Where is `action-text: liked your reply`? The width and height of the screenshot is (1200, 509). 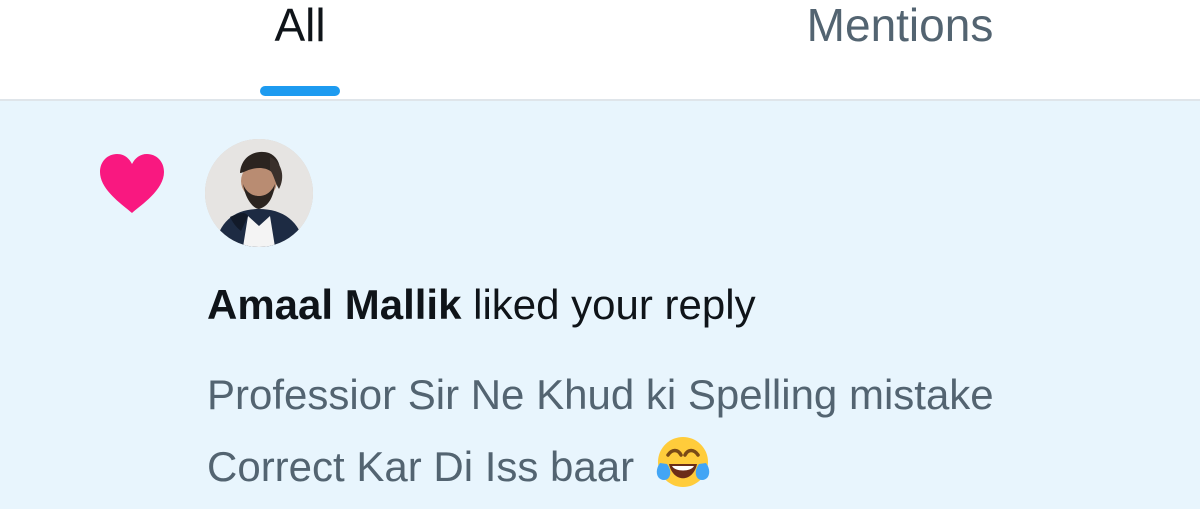
action-text: liked your reply is located at coordinates (614, 304).